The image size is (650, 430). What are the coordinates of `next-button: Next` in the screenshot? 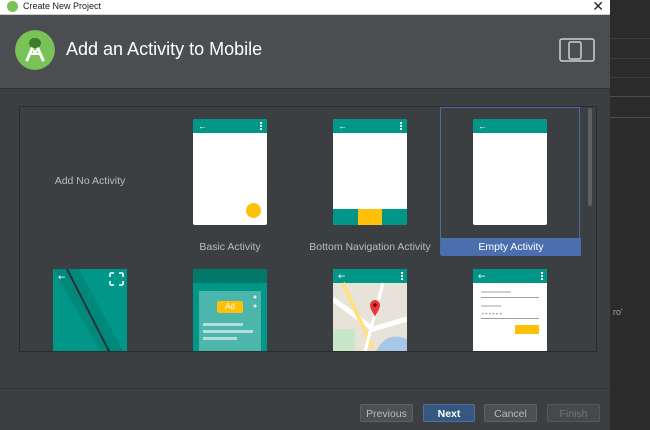 It's located at (449, 413).